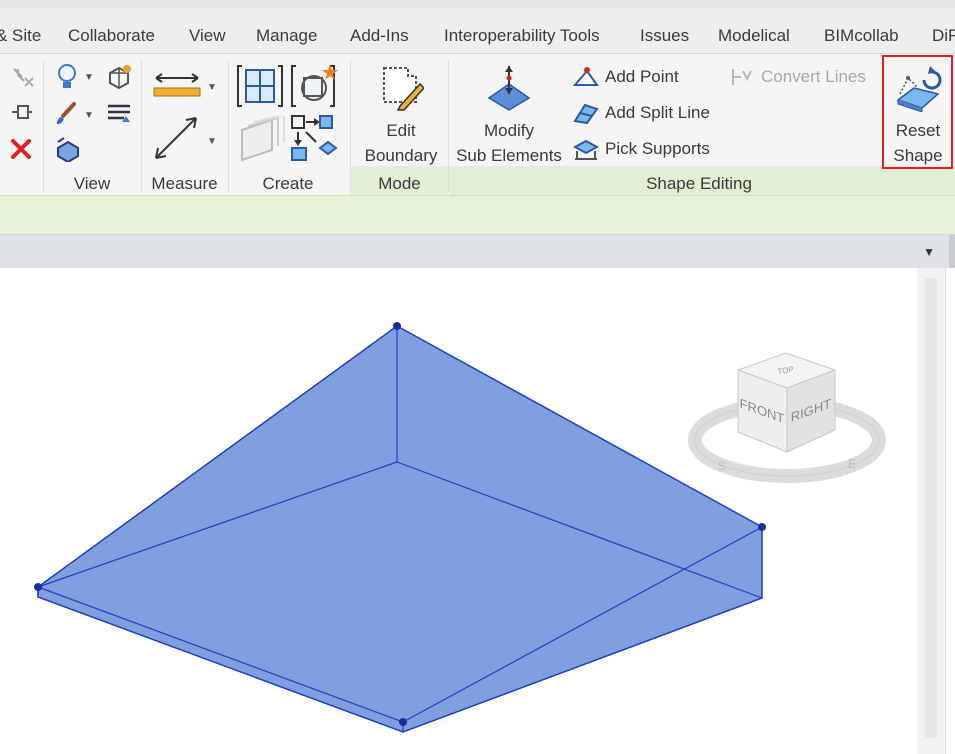 This screenshot has width=955, height=754. Describe the element at coordinates (92, 183) in the screenshot. I see `panel-label-view: View` at that location.